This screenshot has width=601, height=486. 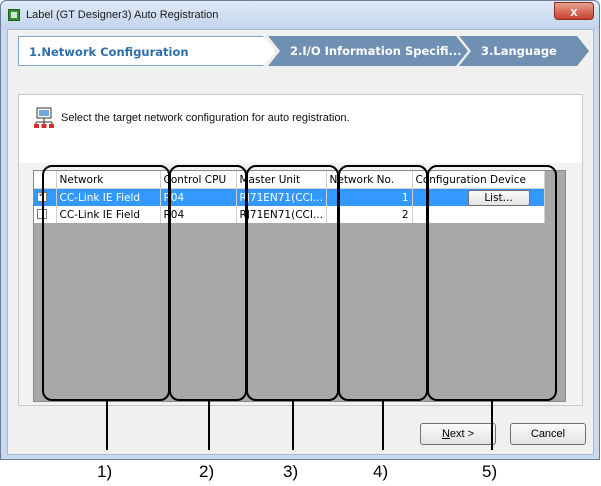 I want to click on close-button: x, so click(x=574, y=11).